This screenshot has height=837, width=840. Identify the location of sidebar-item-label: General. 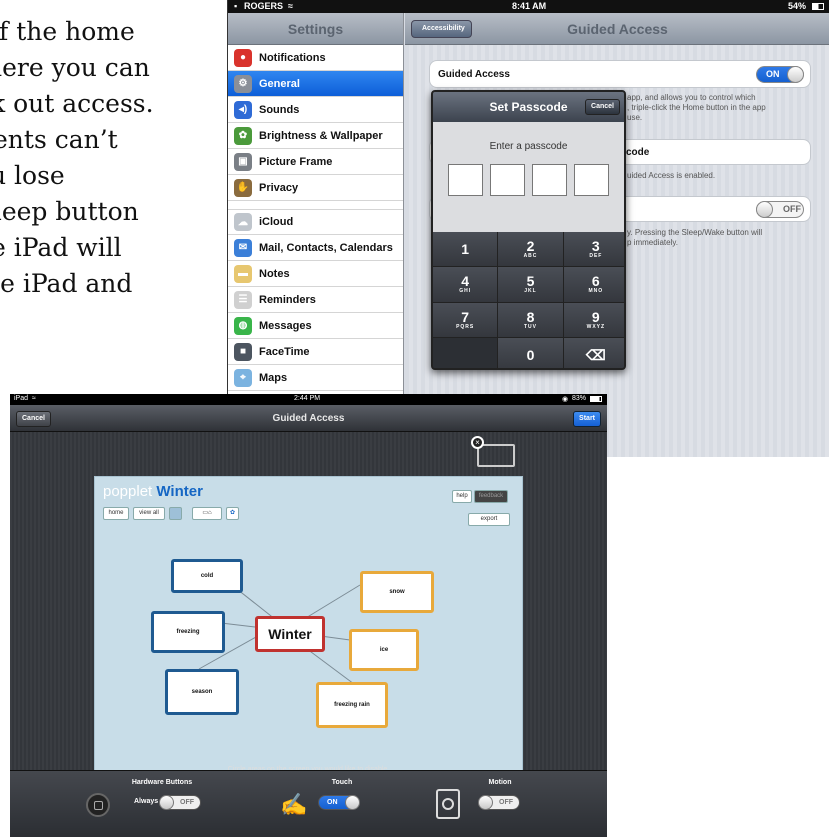
(279, 83).